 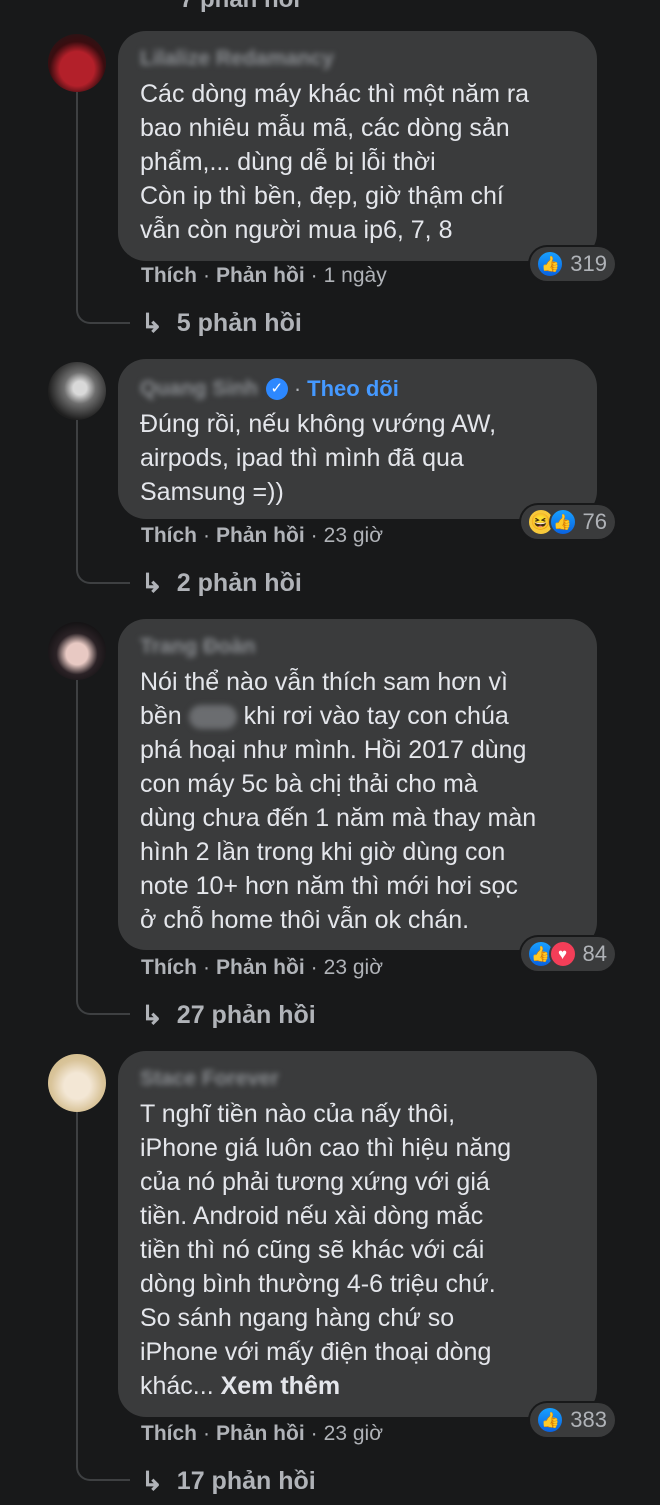 What do you see at coordinates (357, 649) in the screenshot?
I see `comment-author: Trang Đoàn` at bounding box center [357, 649].